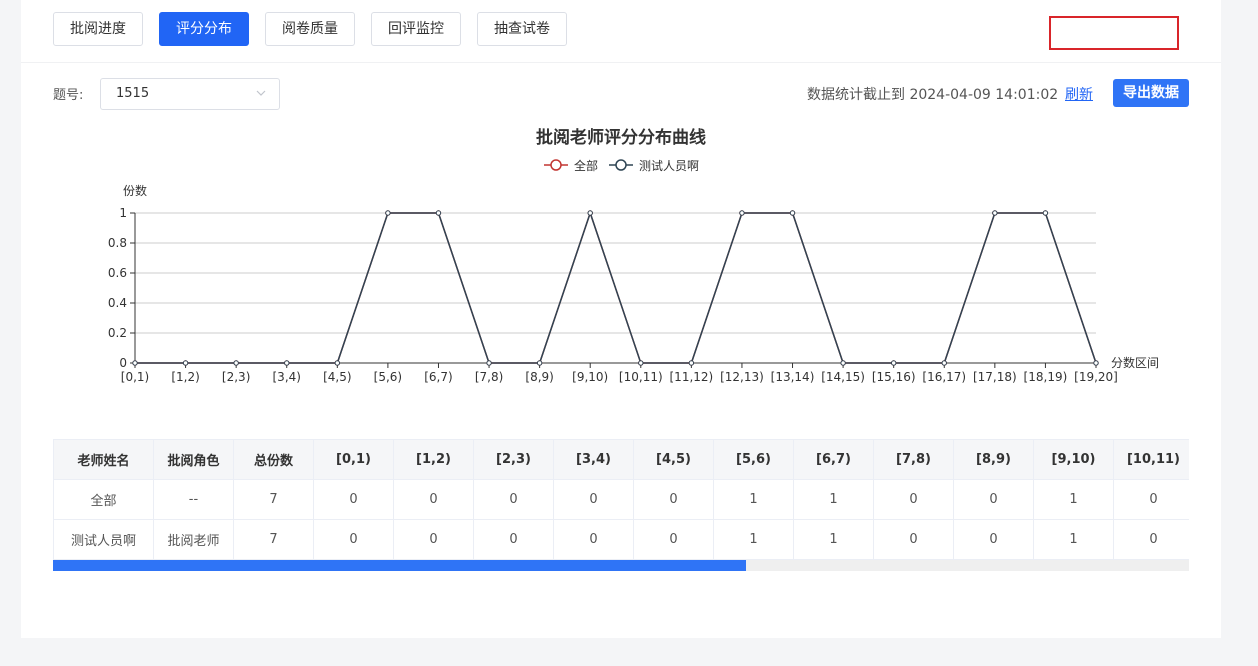  Describe the element at coordinates (489, 377) in the screenshot. I see `x-tick-label-7: [7,8)` at that location.